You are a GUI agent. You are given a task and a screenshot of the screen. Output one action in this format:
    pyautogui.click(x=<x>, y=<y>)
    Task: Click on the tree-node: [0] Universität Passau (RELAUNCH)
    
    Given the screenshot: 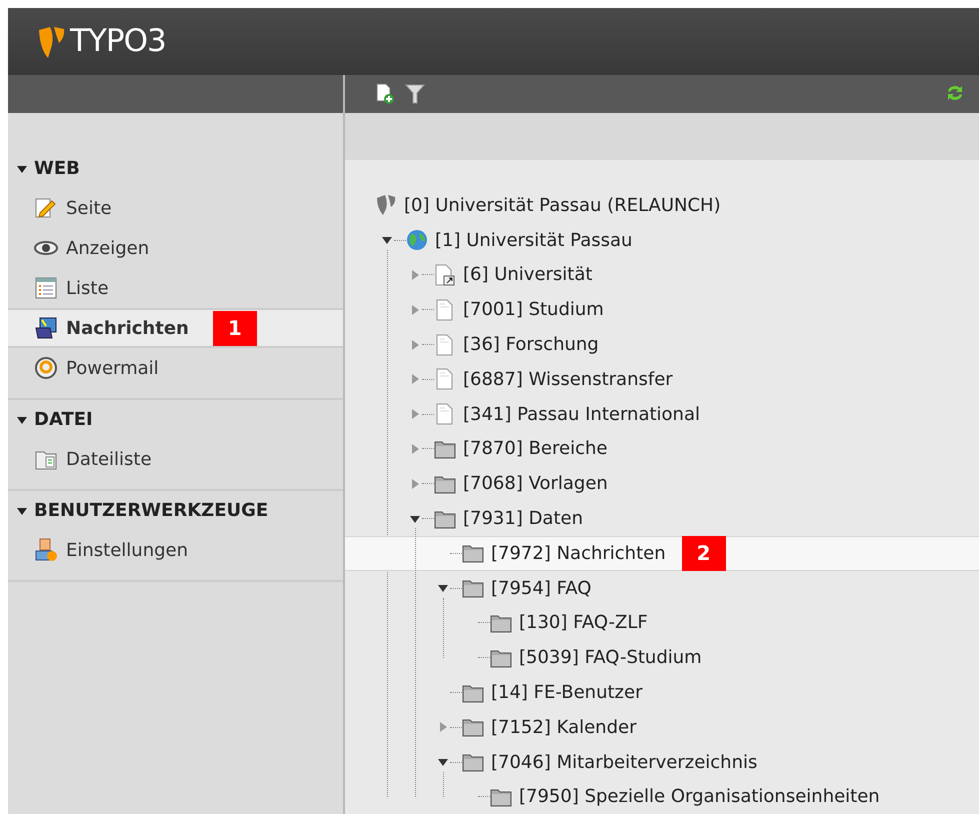 What is the action you would take?
    pyautogui.click(x=662, y=205)
    